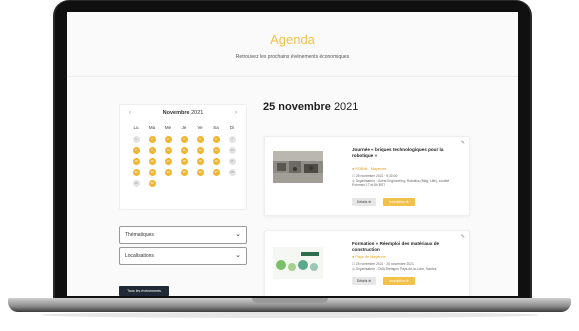 The height and width of the screenshot is (331, 579). What do you see at coordinates (144, 291) in the screenshot?
I see `all-events-button: Tous les événements` at bounding box center [144, 291].